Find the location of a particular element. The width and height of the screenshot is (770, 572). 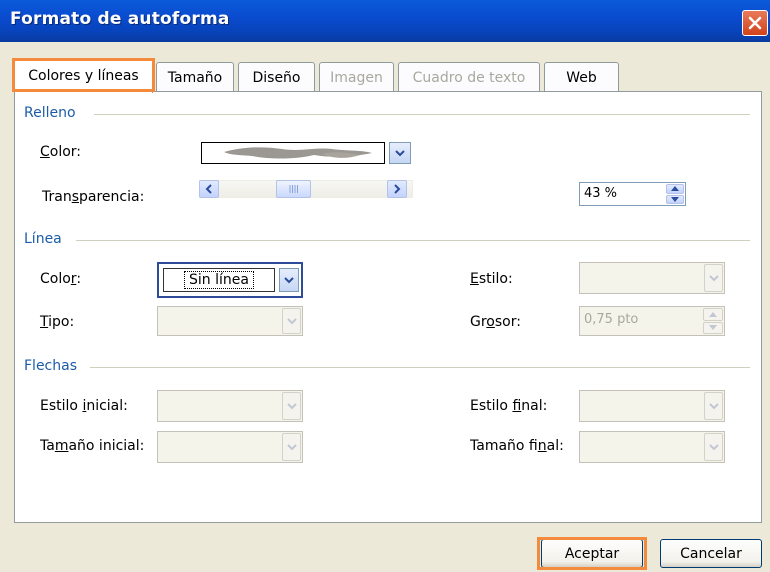

linea-section-title: Línea is located at coordinates (43, 239).